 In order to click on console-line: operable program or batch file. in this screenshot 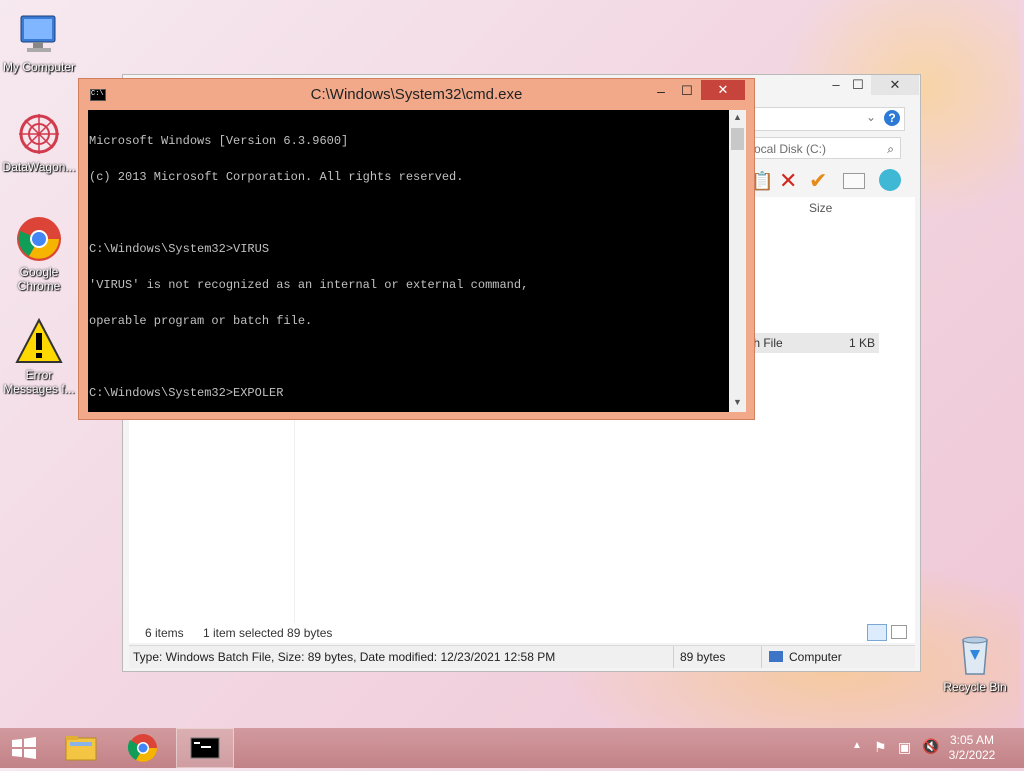, I will do `click(201, 321)`.